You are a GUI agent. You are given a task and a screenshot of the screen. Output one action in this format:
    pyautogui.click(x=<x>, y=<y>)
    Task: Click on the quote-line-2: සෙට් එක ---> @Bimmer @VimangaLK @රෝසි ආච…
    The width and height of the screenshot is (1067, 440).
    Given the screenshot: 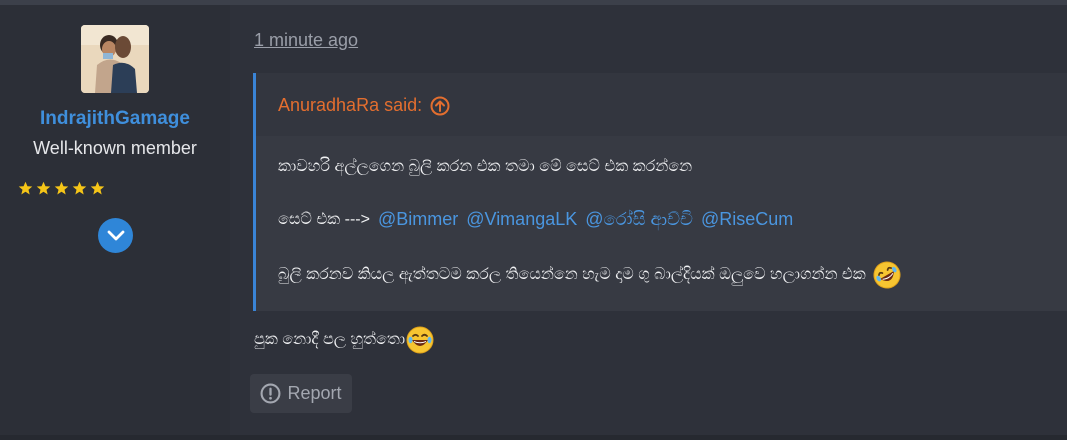 What is the action you would take?
    pyautogui.click(x=535, y=219)
    